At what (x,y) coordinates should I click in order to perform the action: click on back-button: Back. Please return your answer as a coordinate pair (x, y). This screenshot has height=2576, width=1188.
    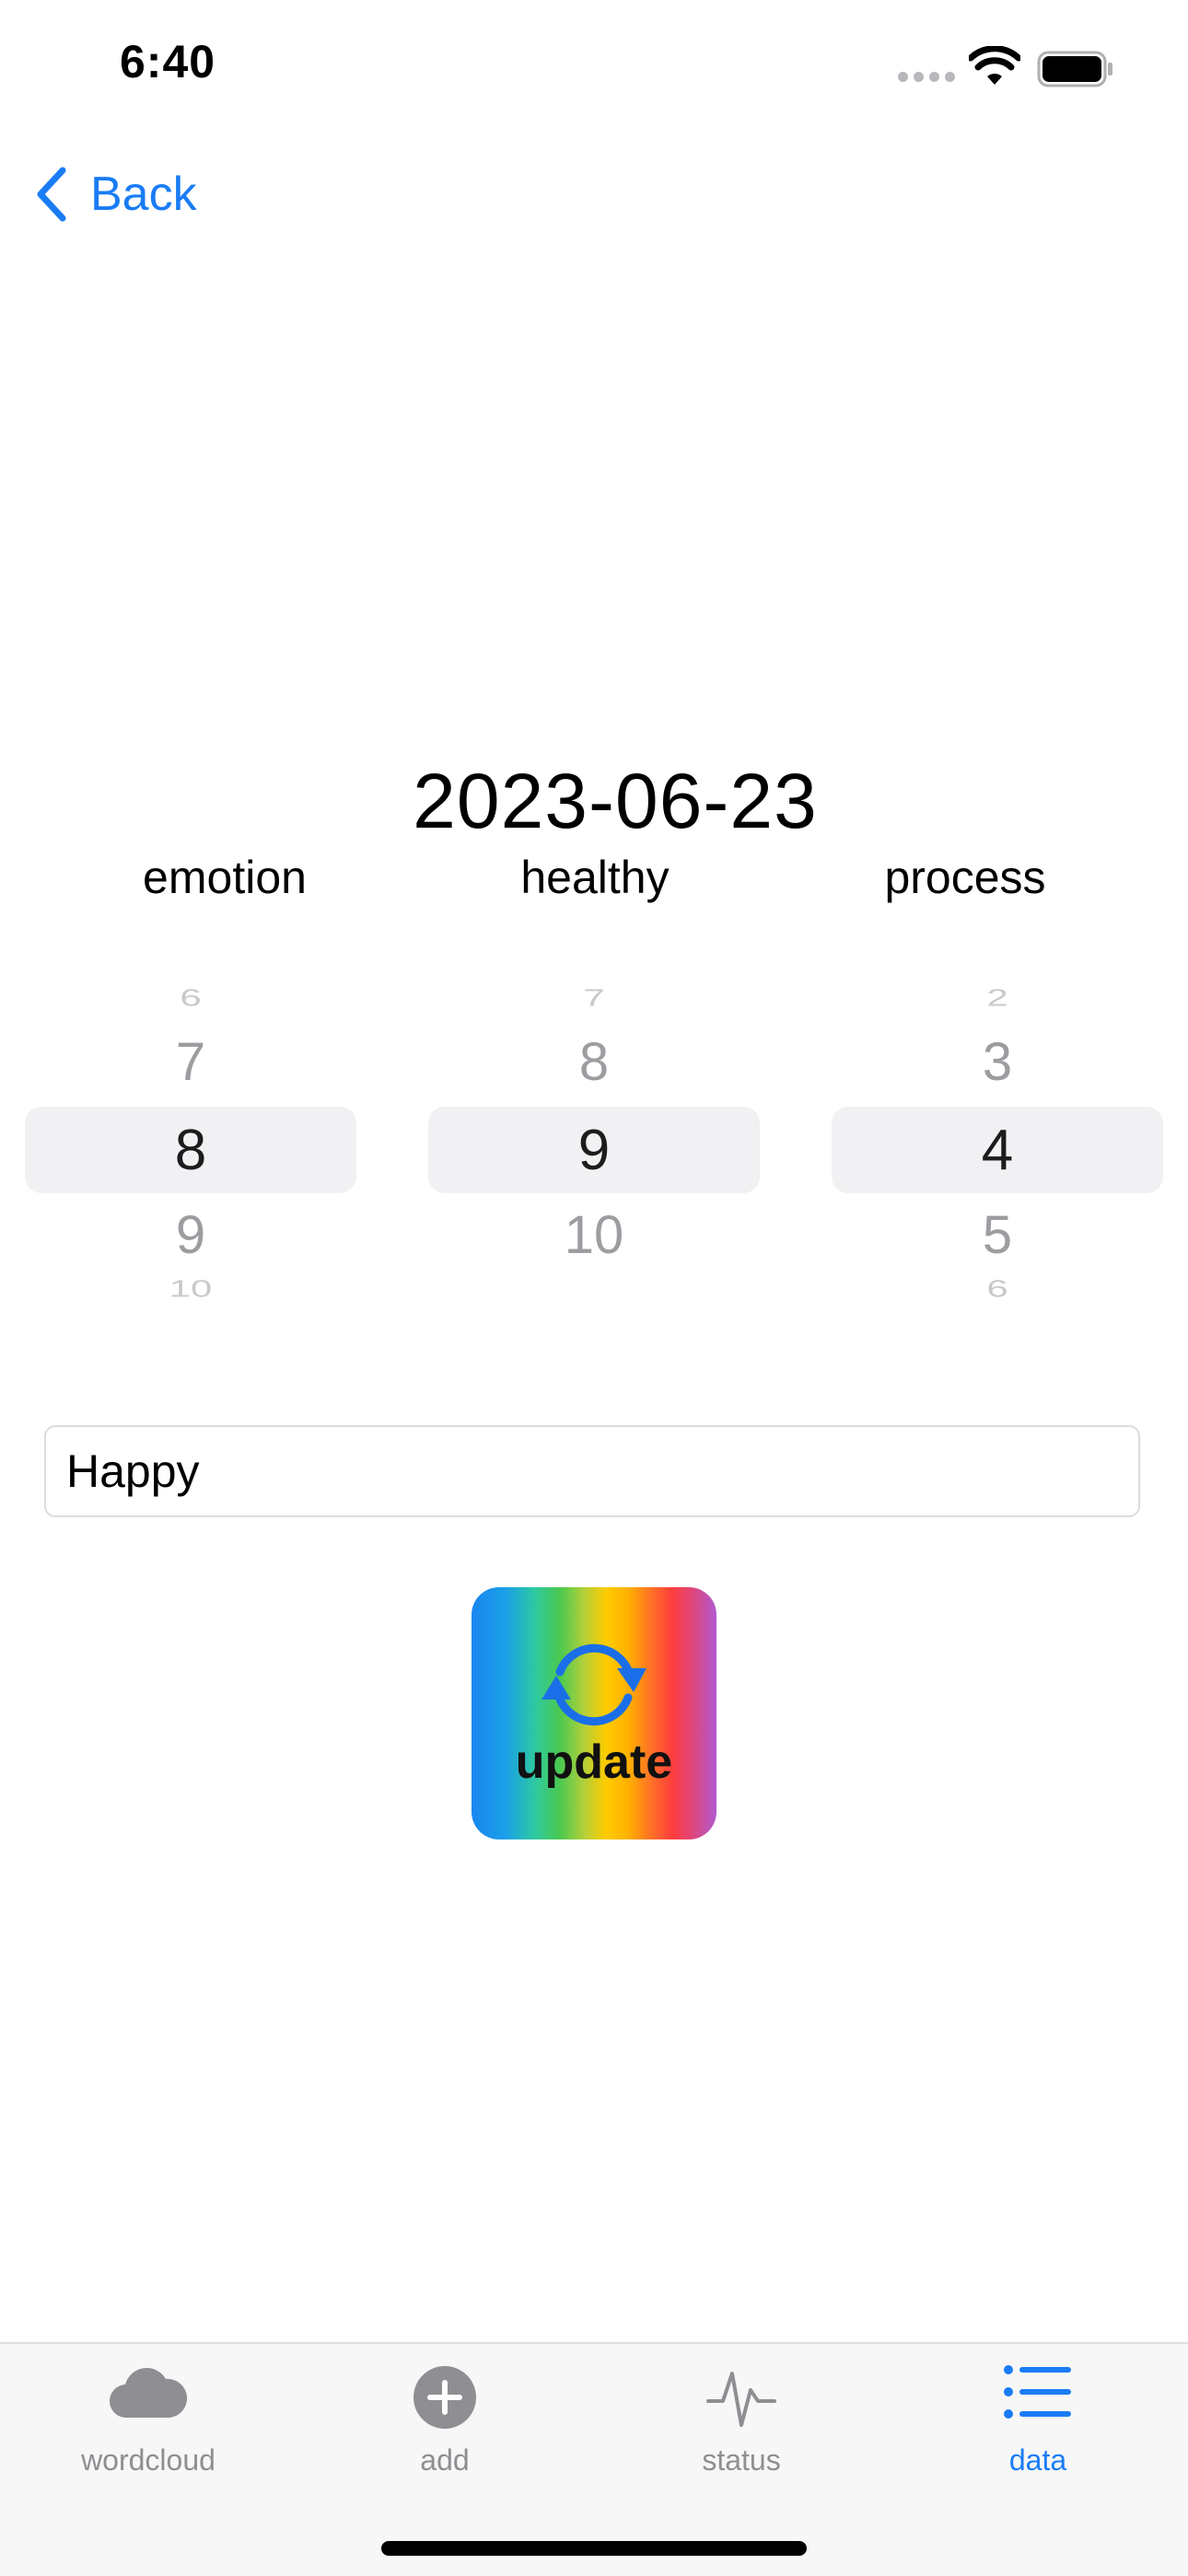
    Looking at the image, I should click on (115, 194).